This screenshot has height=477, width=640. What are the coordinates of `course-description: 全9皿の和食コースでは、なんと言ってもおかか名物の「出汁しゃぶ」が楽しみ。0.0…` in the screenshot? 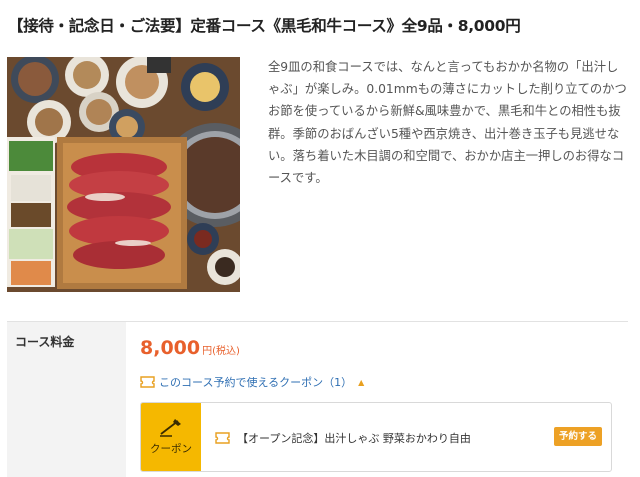 It's located at (447, 123).